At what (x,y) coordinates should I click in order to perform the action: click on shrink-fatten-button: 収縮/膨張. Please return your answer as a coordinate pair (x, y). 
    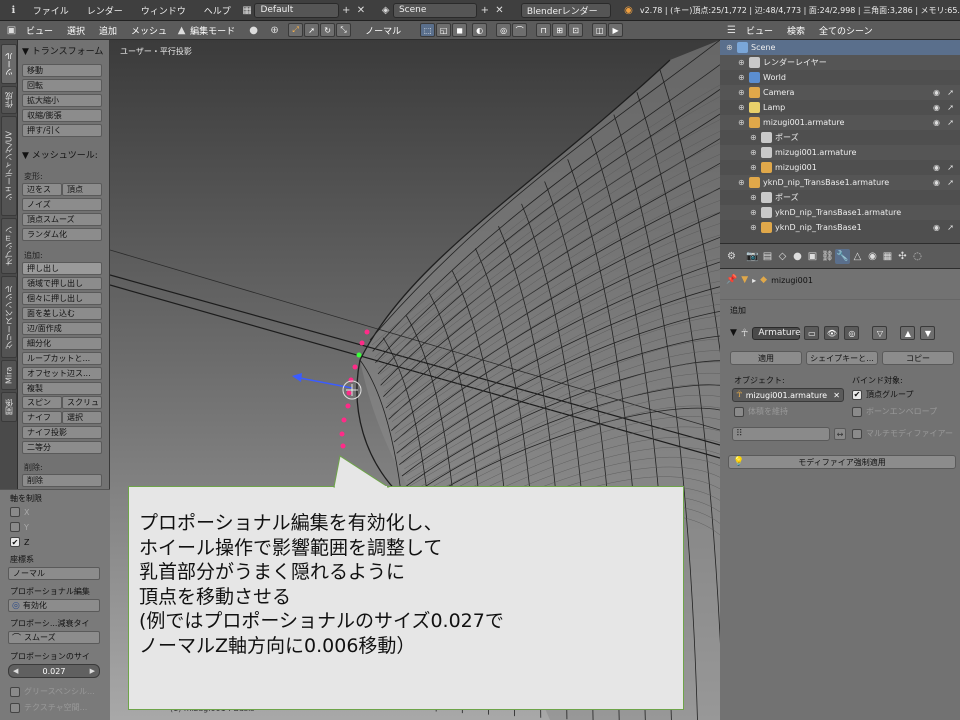
    Looking at the image, I should click on (62, 115).